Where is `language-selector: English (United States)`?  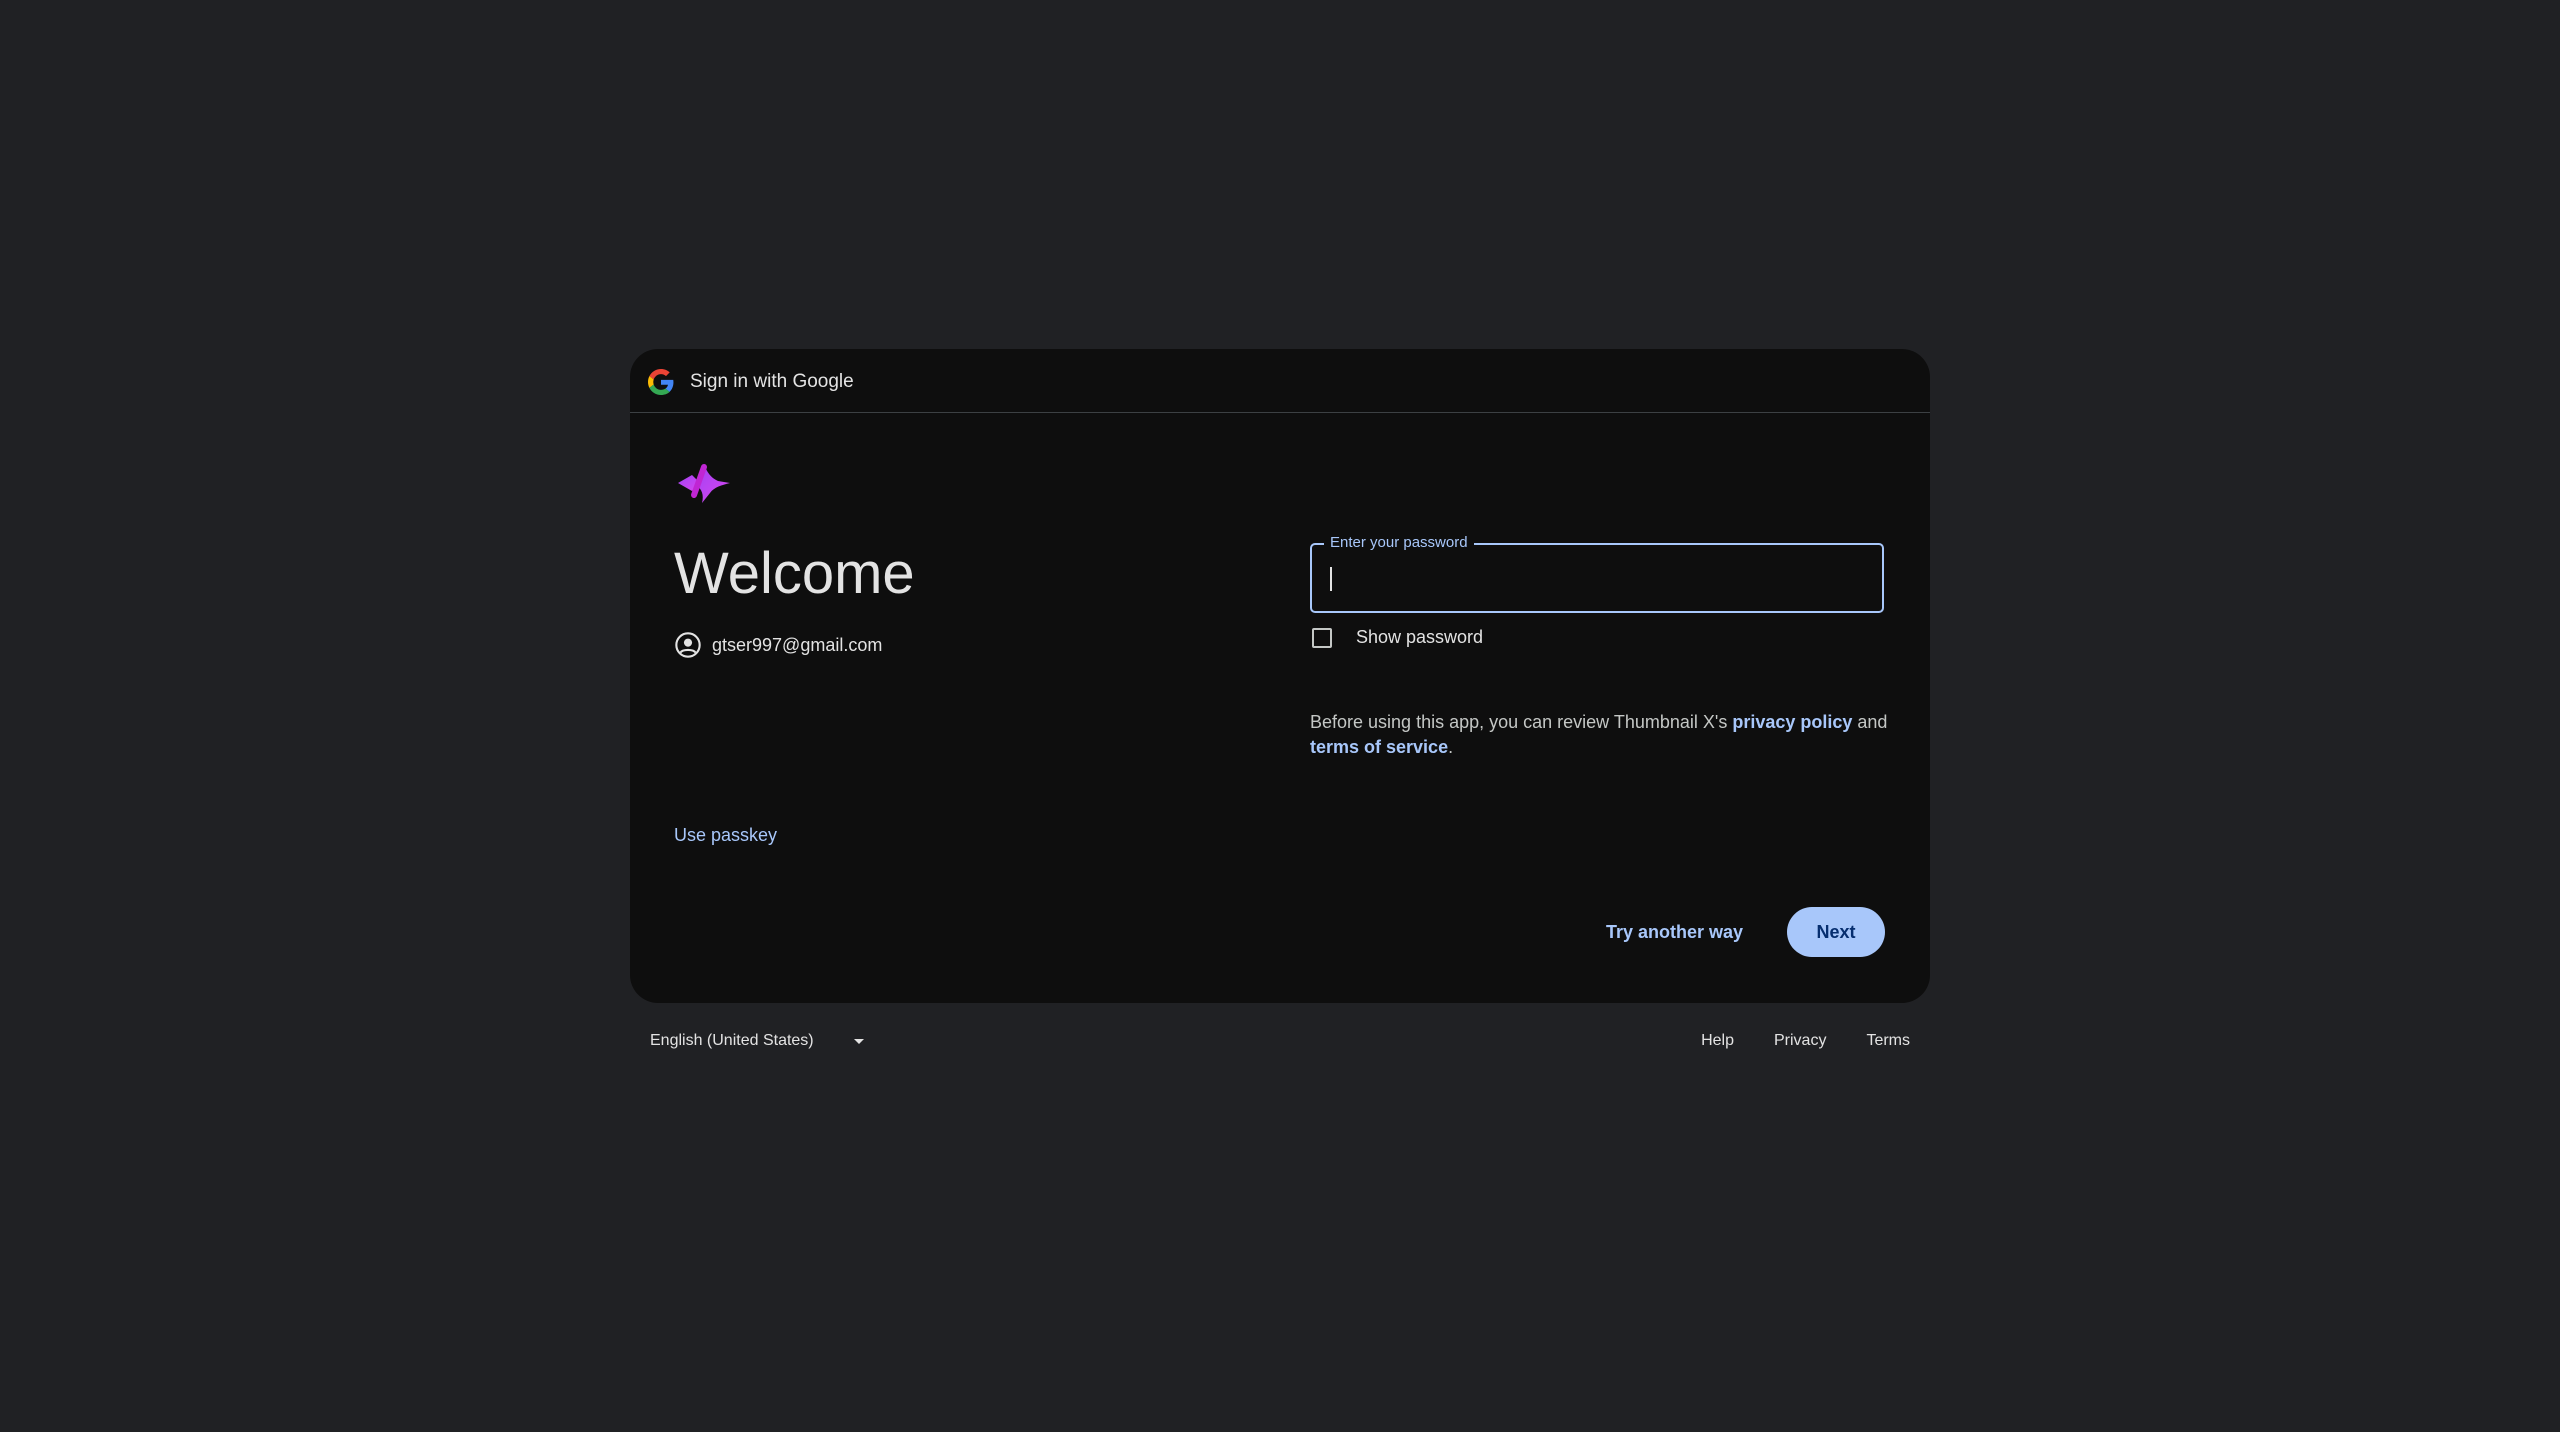 language-selector: English (United States) is located at coordinates (757, 1041).